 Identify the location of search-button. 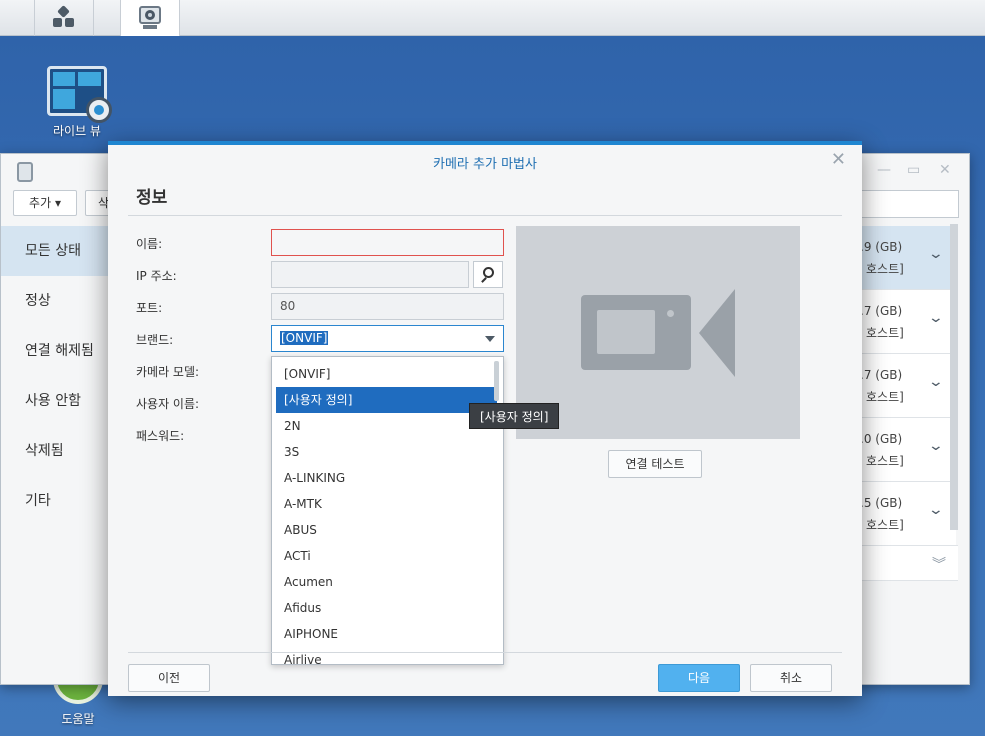
(488, 274).